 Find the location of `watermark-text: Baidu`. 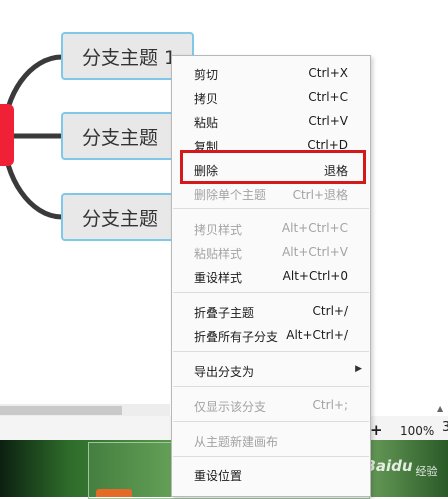

watermark-text: Baidu is located at coordinates (388, 466).